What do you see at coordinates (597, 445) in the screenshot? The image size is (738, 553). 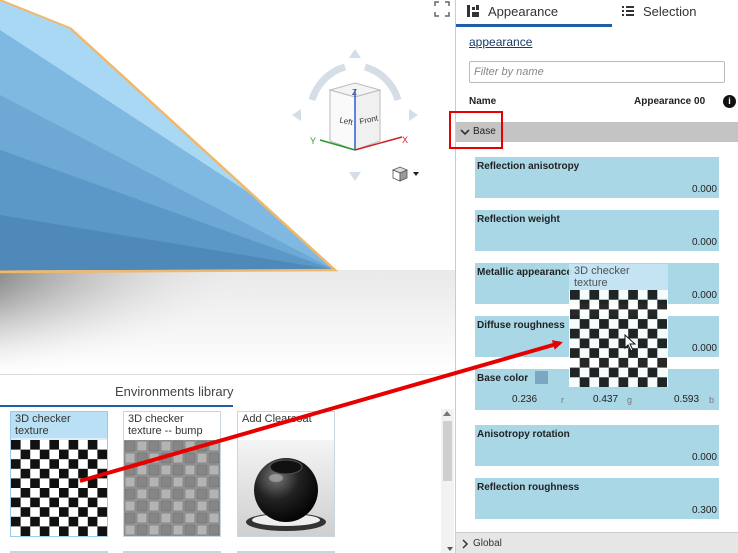 I see `prop-anisotropy-rotation: Anisotropy rotation 0.000` at bounding box center [597, 445].